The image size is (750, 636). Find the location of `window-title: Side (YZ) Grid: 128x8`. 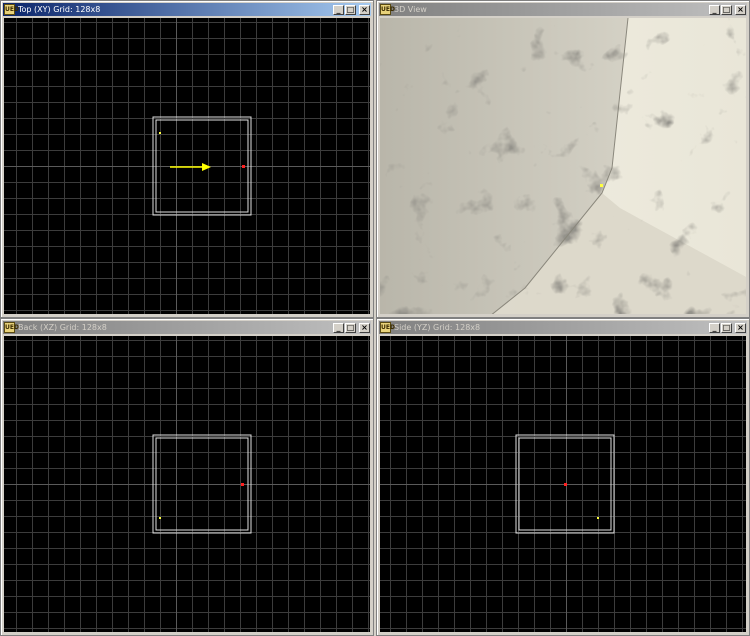

window-title: Side (YZ) Grid: 128x8 is located at coordinates (437, 327).